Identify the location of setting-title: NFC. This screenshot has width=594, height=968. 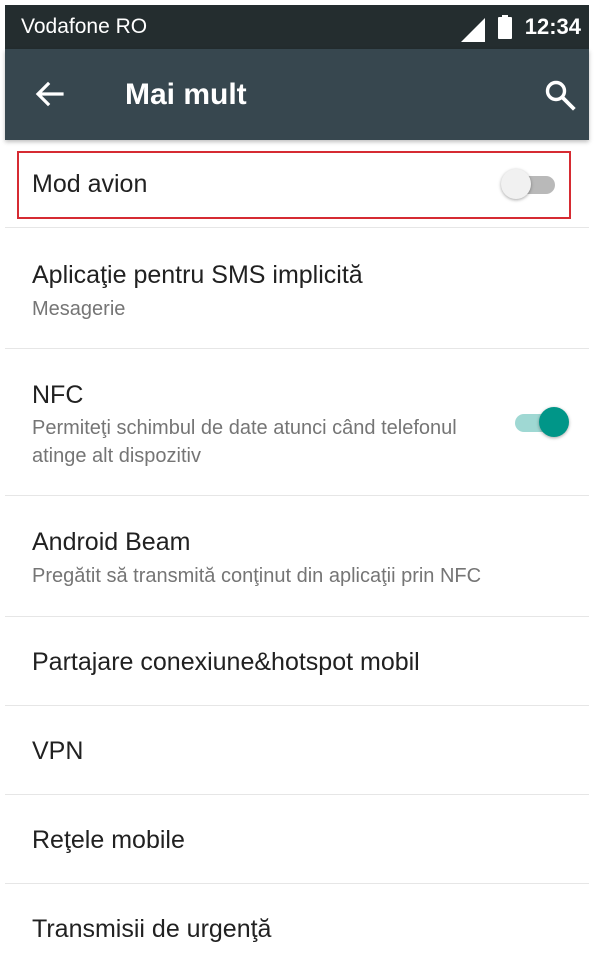
(58, 395).